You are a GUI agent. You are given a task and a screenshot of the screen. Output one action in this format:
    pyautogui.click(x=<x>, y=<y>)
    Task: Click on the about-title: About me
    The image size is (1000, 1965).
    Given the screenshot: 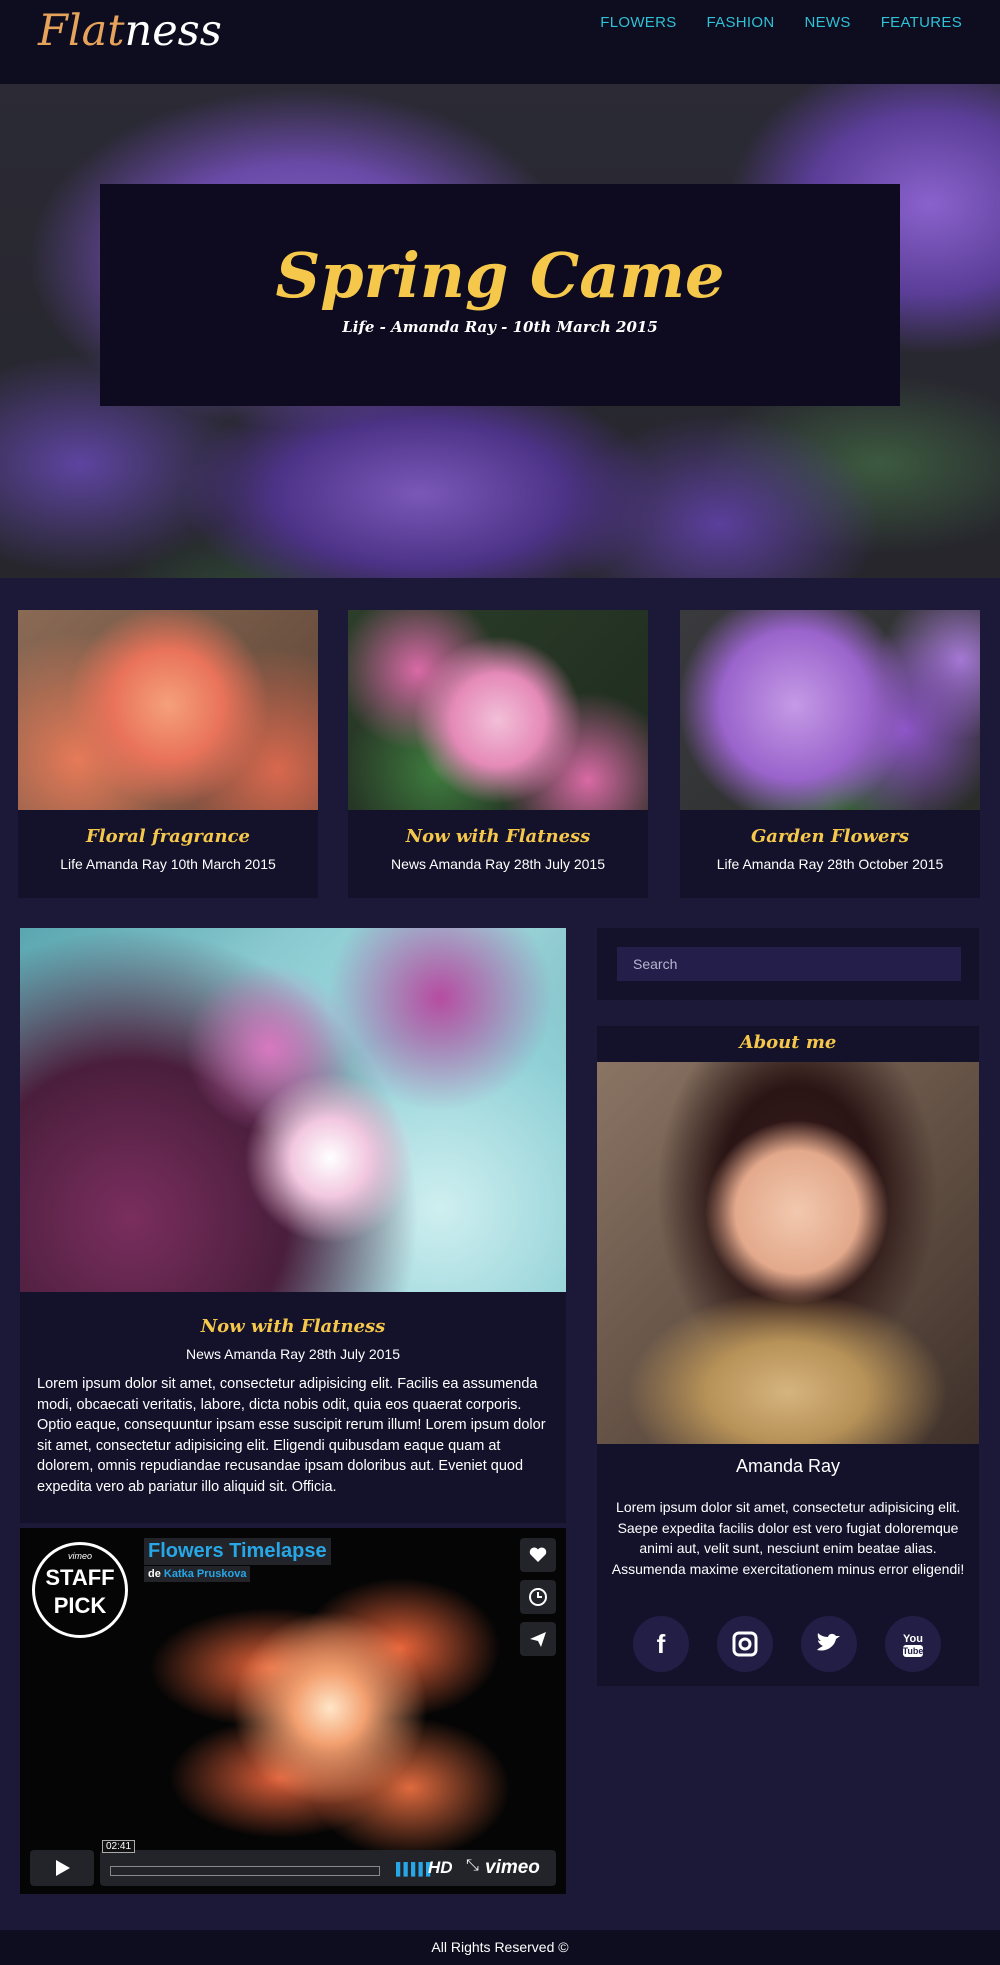 What is the action you would take?
    pyautogui.click(x=788, y=1042)
    